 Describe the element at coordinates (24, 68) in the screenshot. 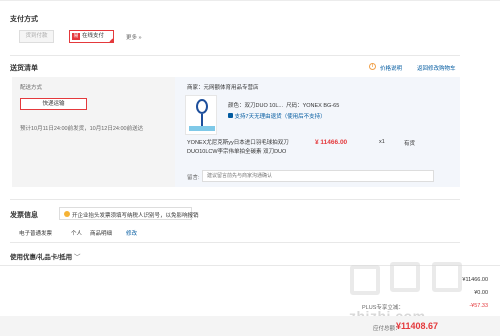

I see `delivery-title: 送货清单` at that location.